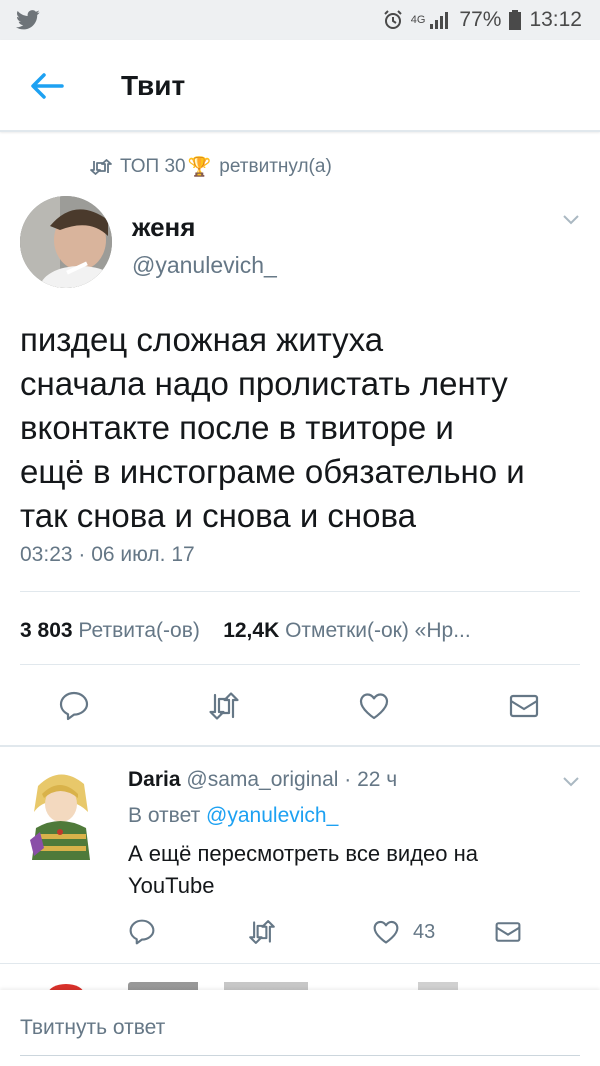  What do you see at coordinates (393, 19) in the screenshot?
I see `alarm-icon` at bounding box center [393, 19].